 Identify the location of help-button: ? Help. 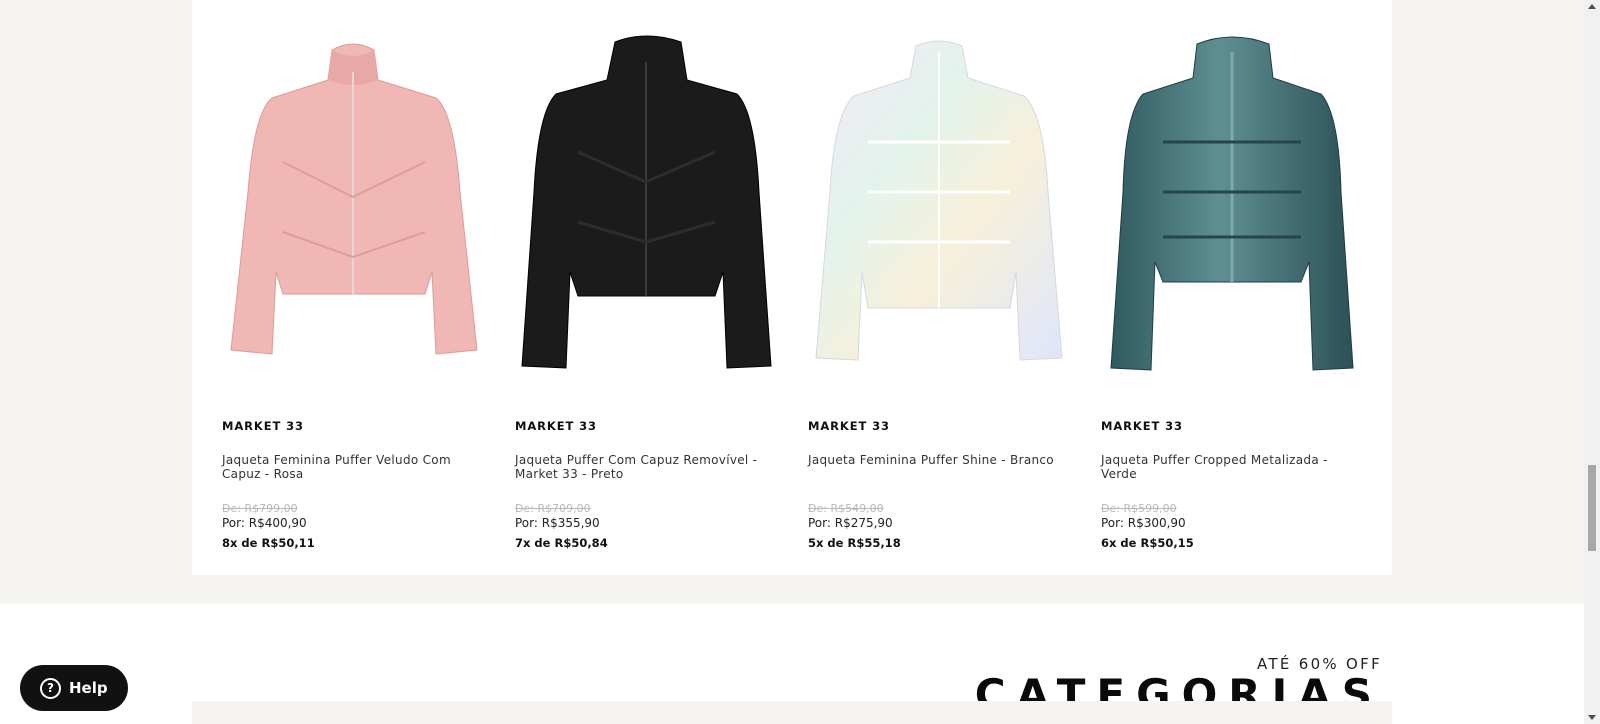
(74, 688).